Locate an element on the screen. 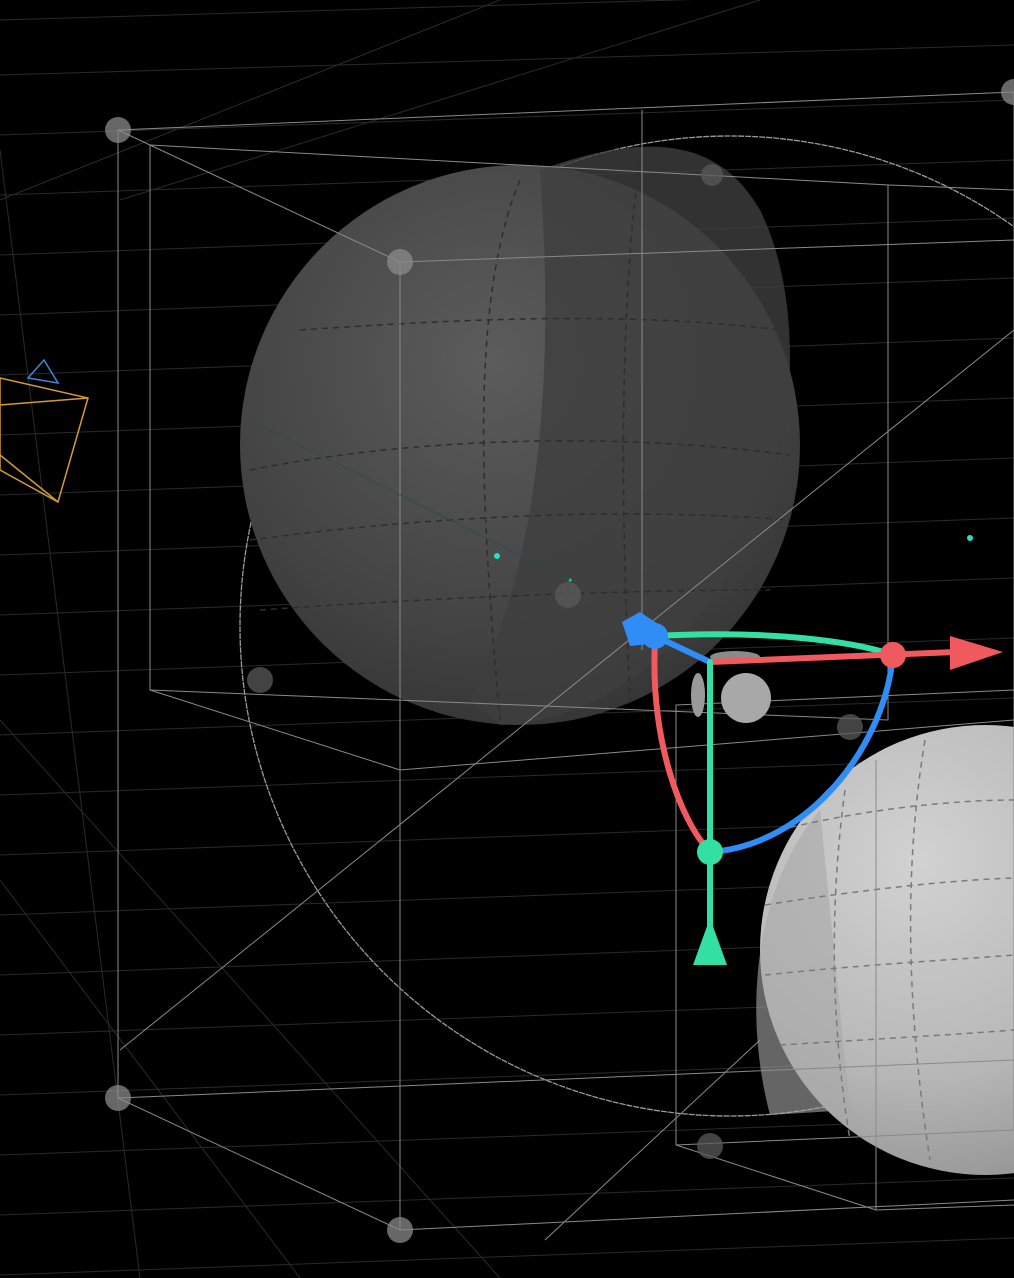 This screenshot has height=1278, width=1014. y-arrow-icon is located at coordinates (710, 941).